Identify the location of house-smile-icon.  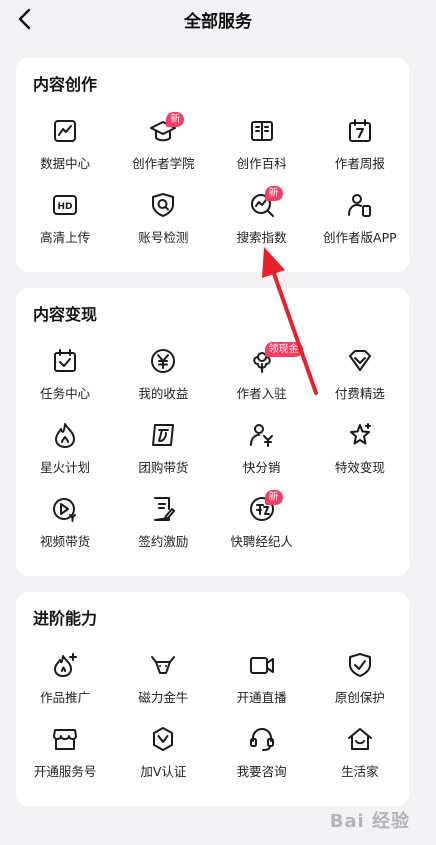
(360, 739).